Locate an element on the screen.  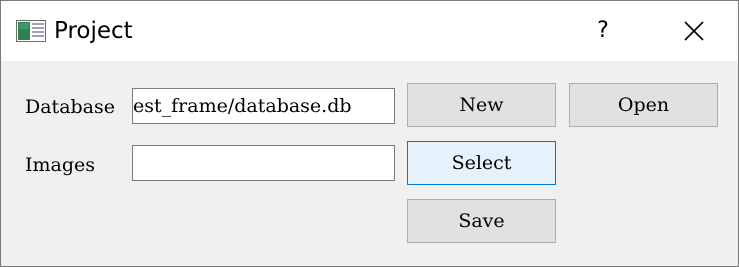
database-field-value: est_frame/database.db is located at coordinates (242, 106).